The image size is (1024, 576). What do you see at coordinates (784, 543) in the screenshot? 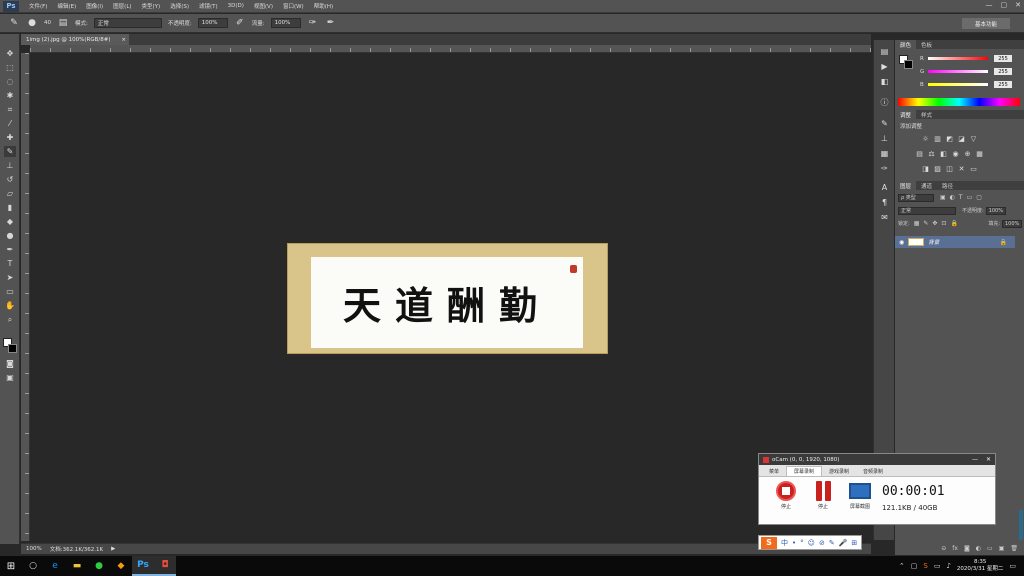
I see `ime-chinese-mode: 中` at bounding box center [784, 543].